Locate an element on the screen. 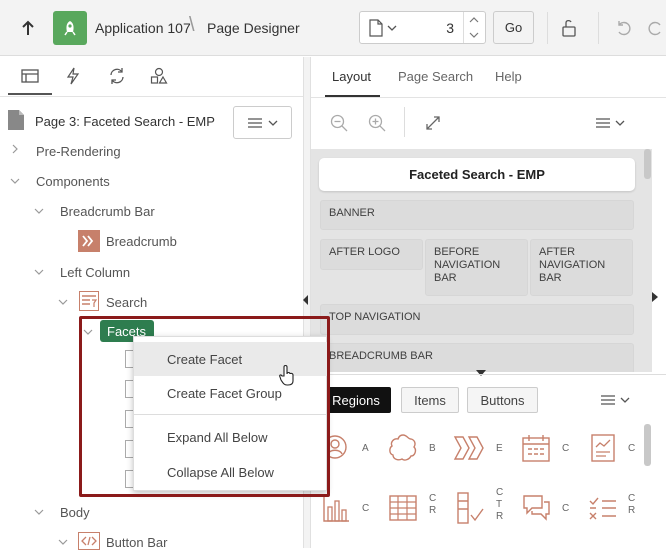  slot-breadcrumb-bar: BREADCRUMB BAR is located at coordinates (477, 357).